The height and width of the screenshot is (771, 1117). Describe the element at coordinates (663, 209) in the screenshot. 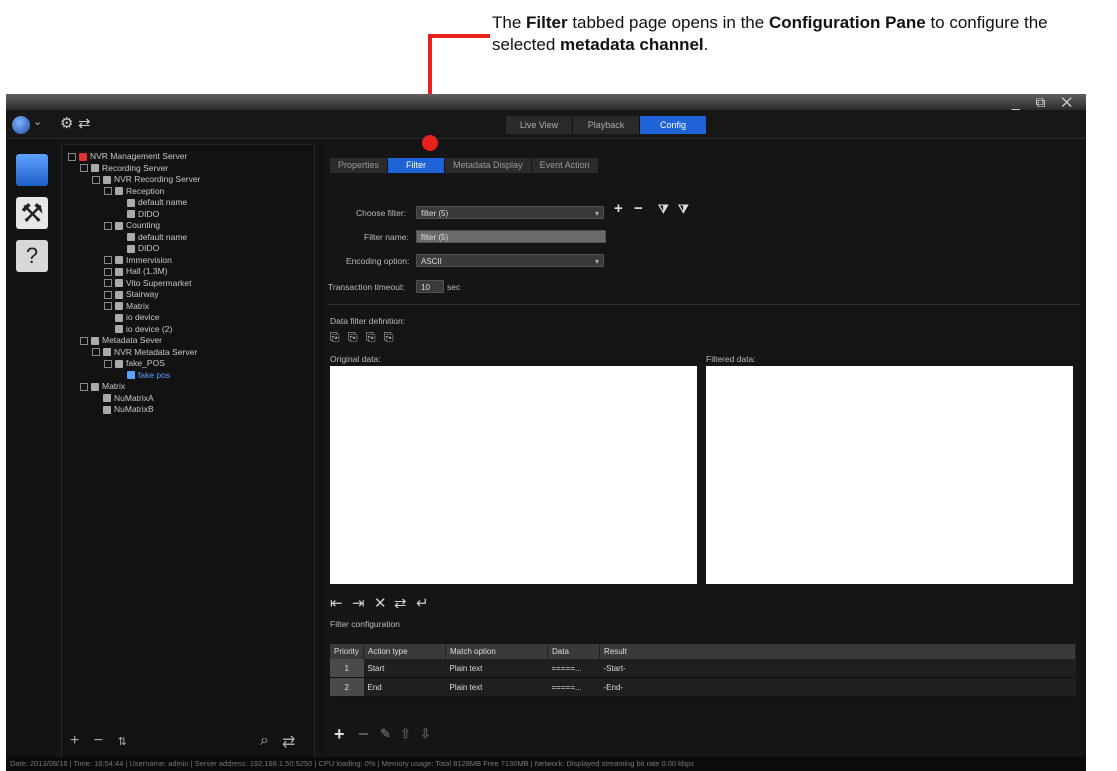

I see `filter-edit-icon: ⧩` at that location.